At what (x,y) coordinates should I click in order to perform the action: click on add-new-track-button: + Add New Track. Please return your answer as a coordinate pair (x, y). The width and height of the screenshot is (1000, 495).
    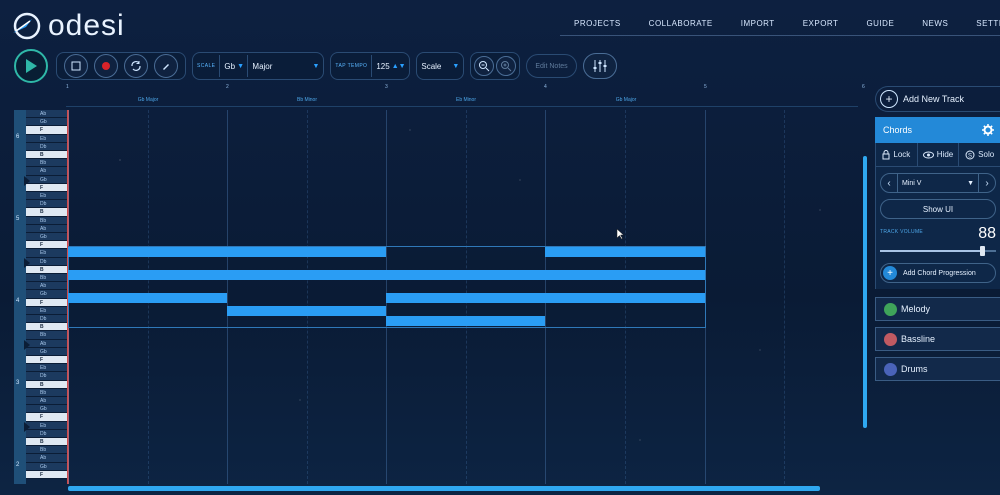
    Looking at the image, I should click on (937, 99).